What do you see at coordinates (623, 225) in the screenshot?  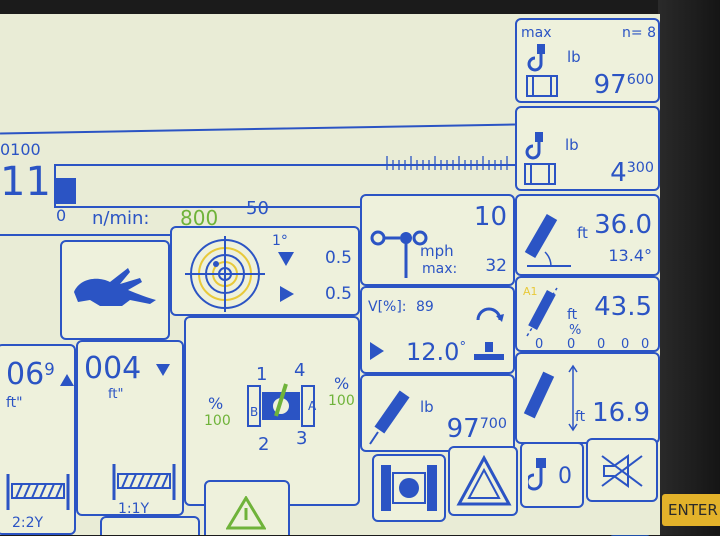 I see `boom-length-value: 36.0` at bounding box center [623, 225].